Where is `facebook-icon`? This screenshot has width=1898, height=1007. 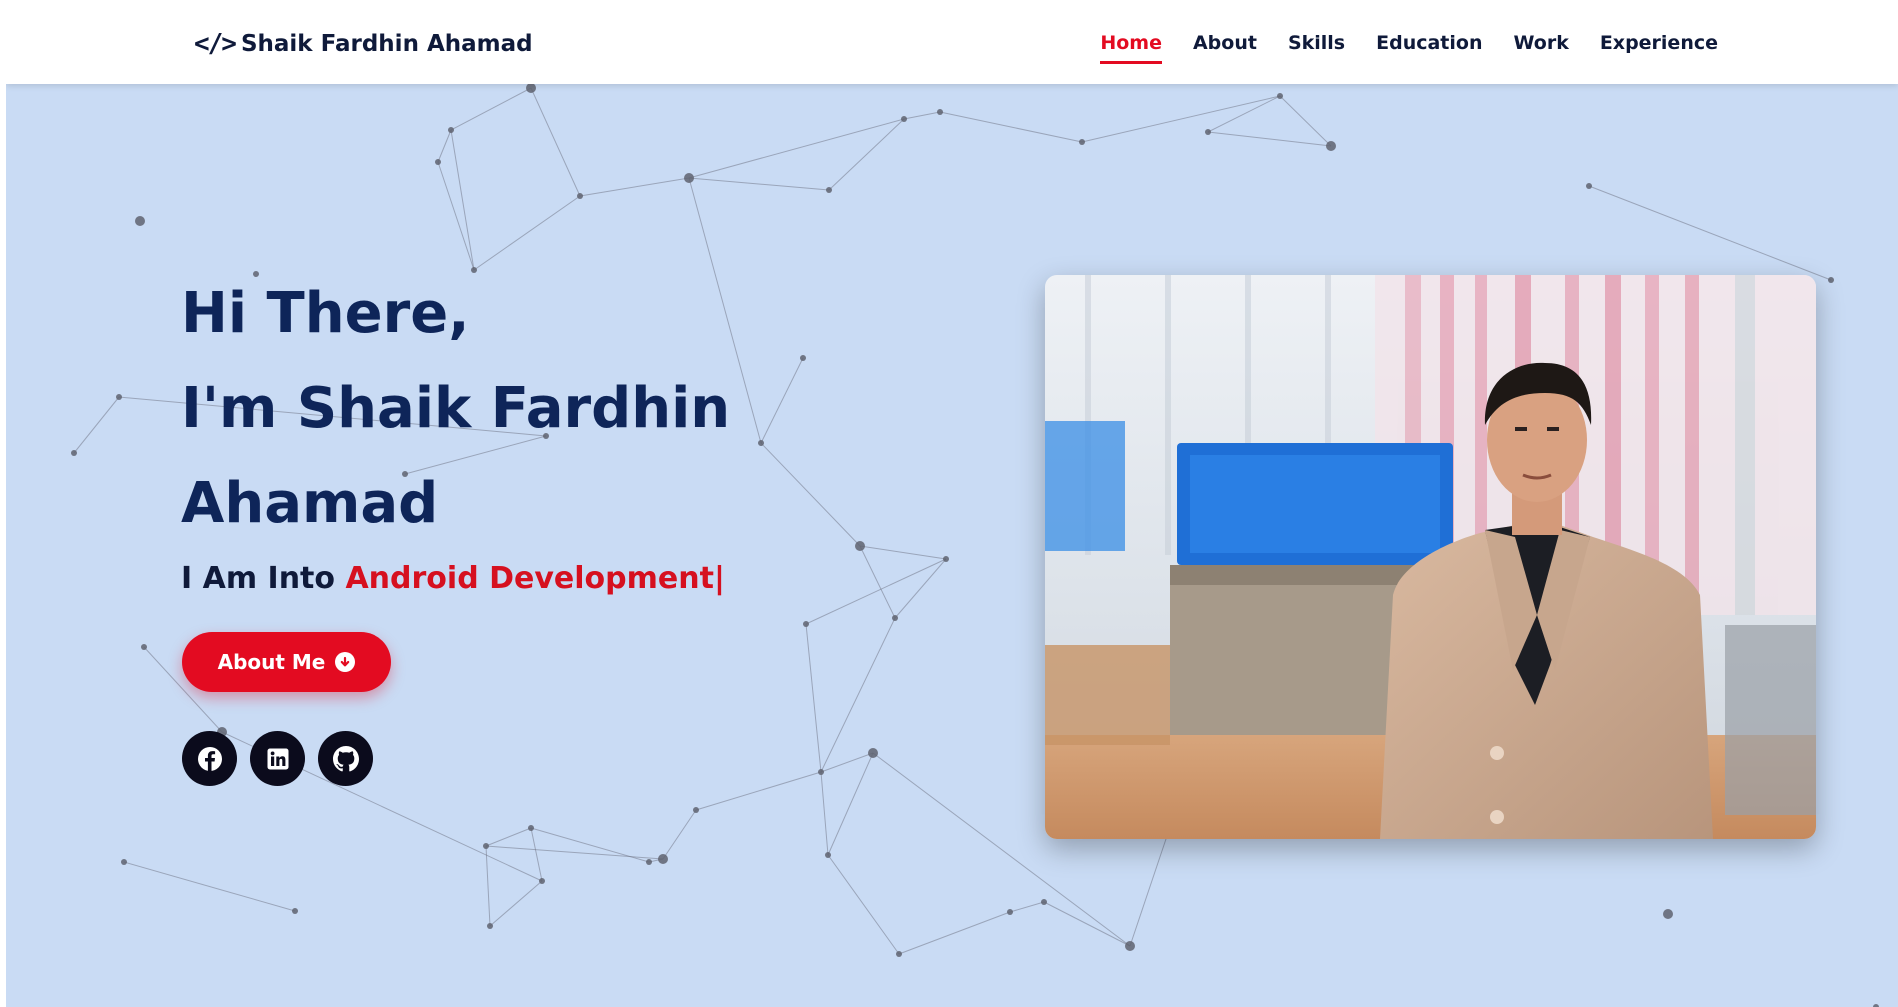
facebook-icon is located at coordinates (209, 758).